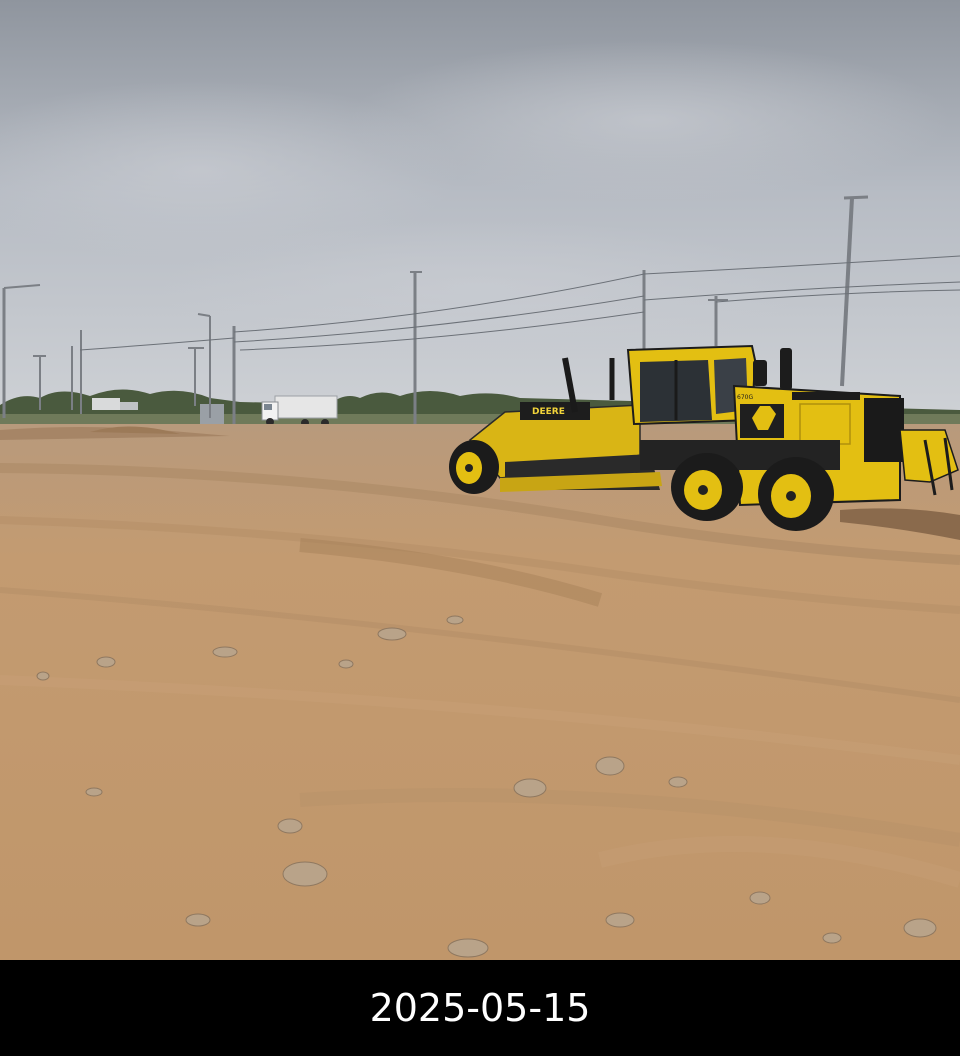 The width and height of the screenshot is (960, 1056). What do you see at coordinates (548, 412) in the screenshot?
I see `deere-decal: DEERE` at bounding box center [548, 412].